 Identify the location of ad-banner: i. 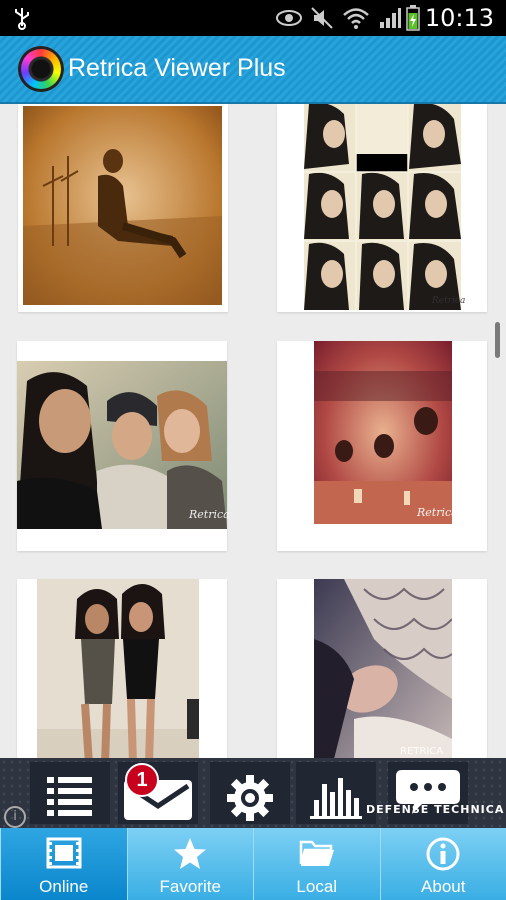
(253, 793).